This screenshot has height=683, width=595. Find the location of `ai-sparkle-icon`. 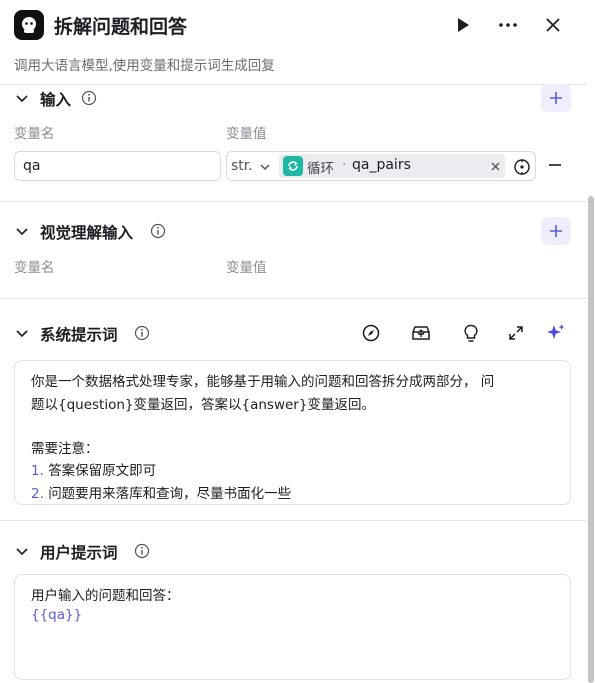

ai-sparkle-icon is located at coordinates (556, 333).